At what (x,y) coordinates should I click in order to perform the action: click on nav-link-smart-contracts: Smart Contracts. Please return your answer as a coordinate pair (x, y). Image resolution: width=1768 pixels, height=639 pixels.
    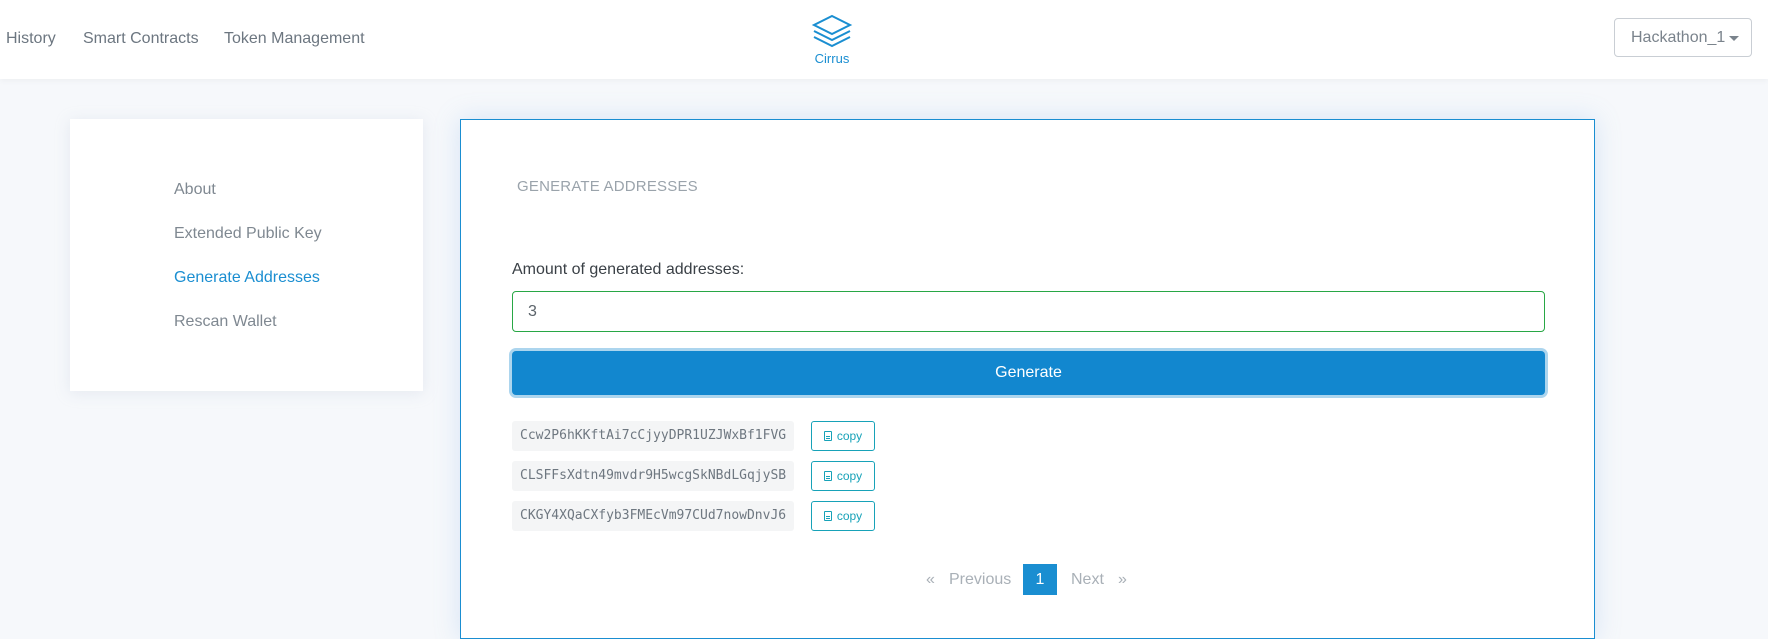
    Looking at the image, I should click on (141, 39).